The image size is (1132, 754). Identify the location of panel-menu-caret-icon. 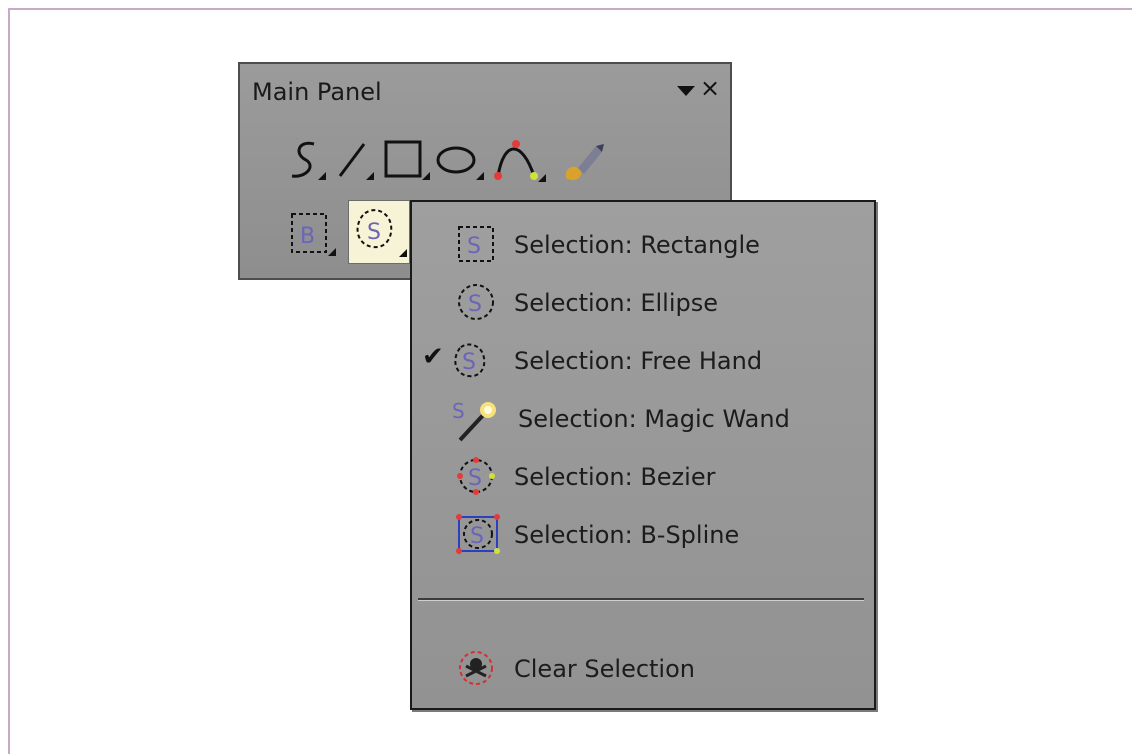
(686, 91).